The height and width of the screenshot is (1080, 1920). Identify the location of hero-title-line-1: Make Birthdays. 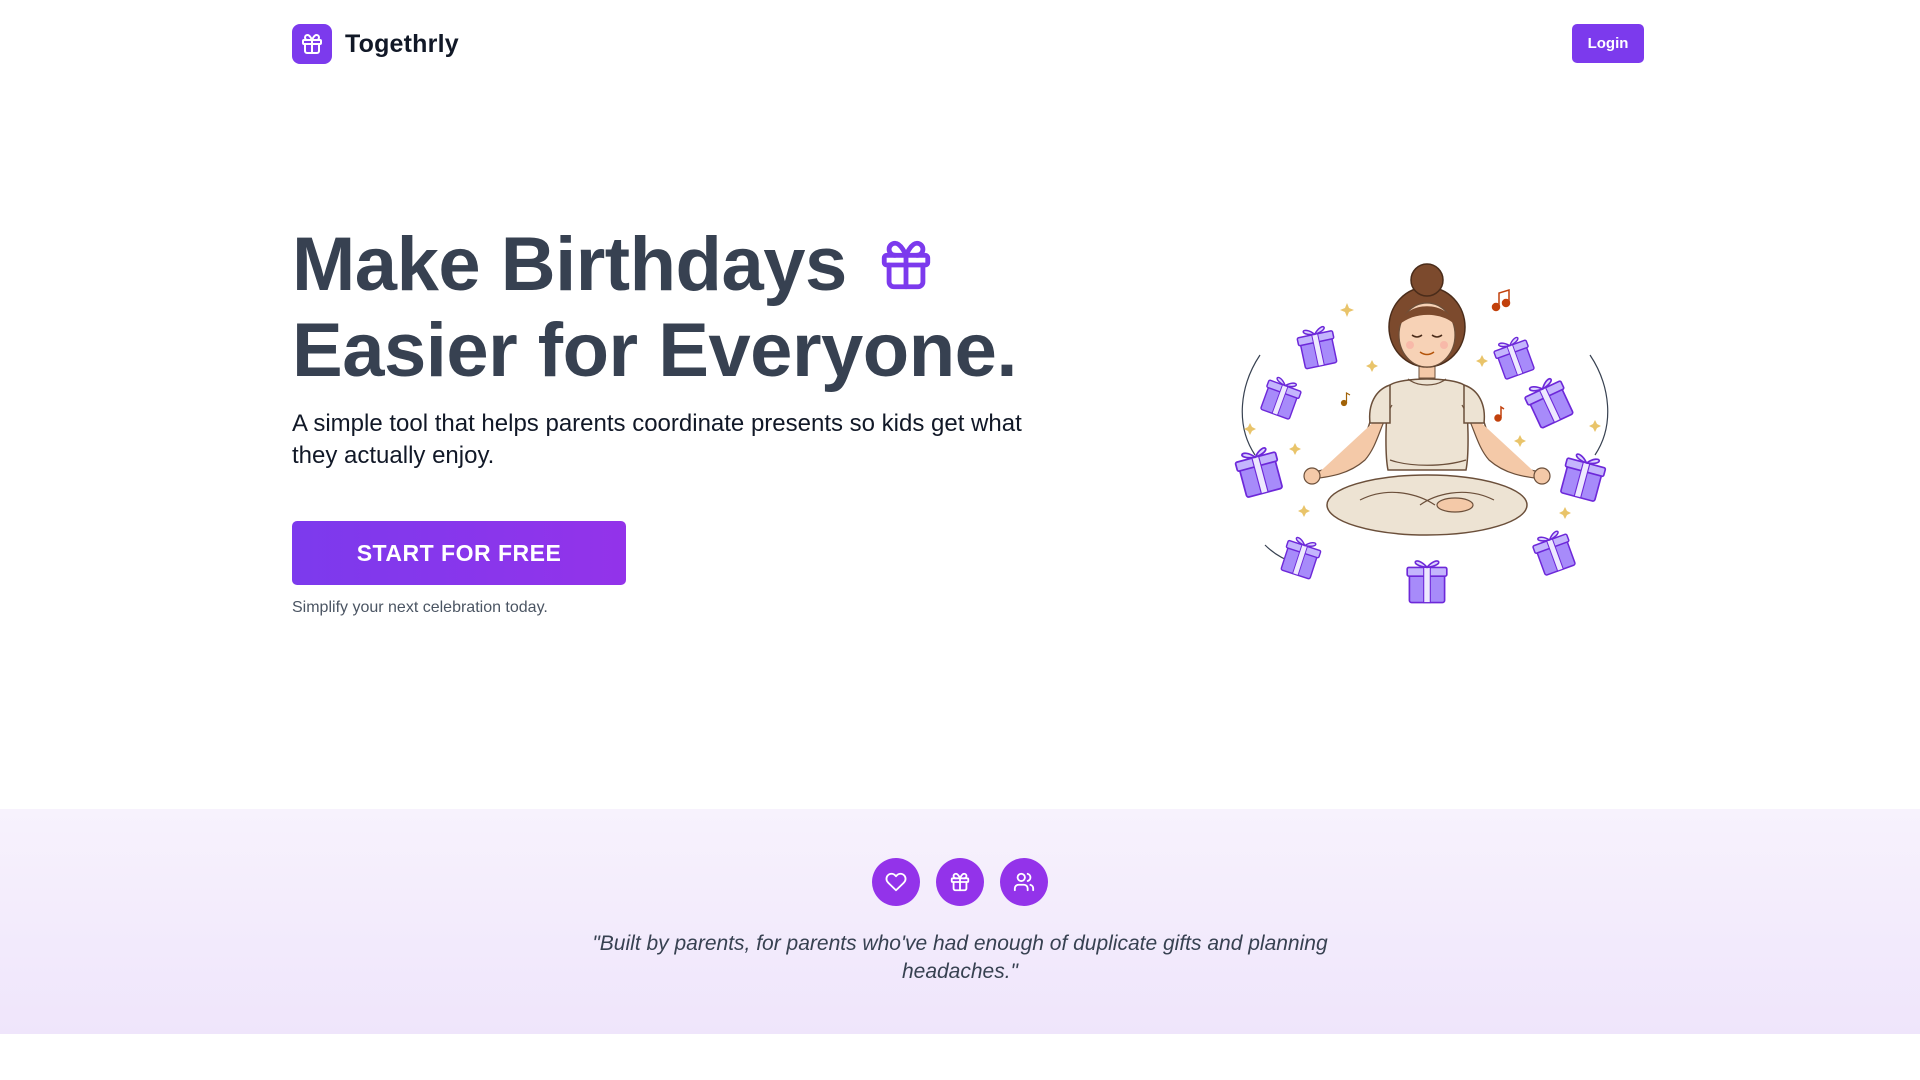
(672, 265).